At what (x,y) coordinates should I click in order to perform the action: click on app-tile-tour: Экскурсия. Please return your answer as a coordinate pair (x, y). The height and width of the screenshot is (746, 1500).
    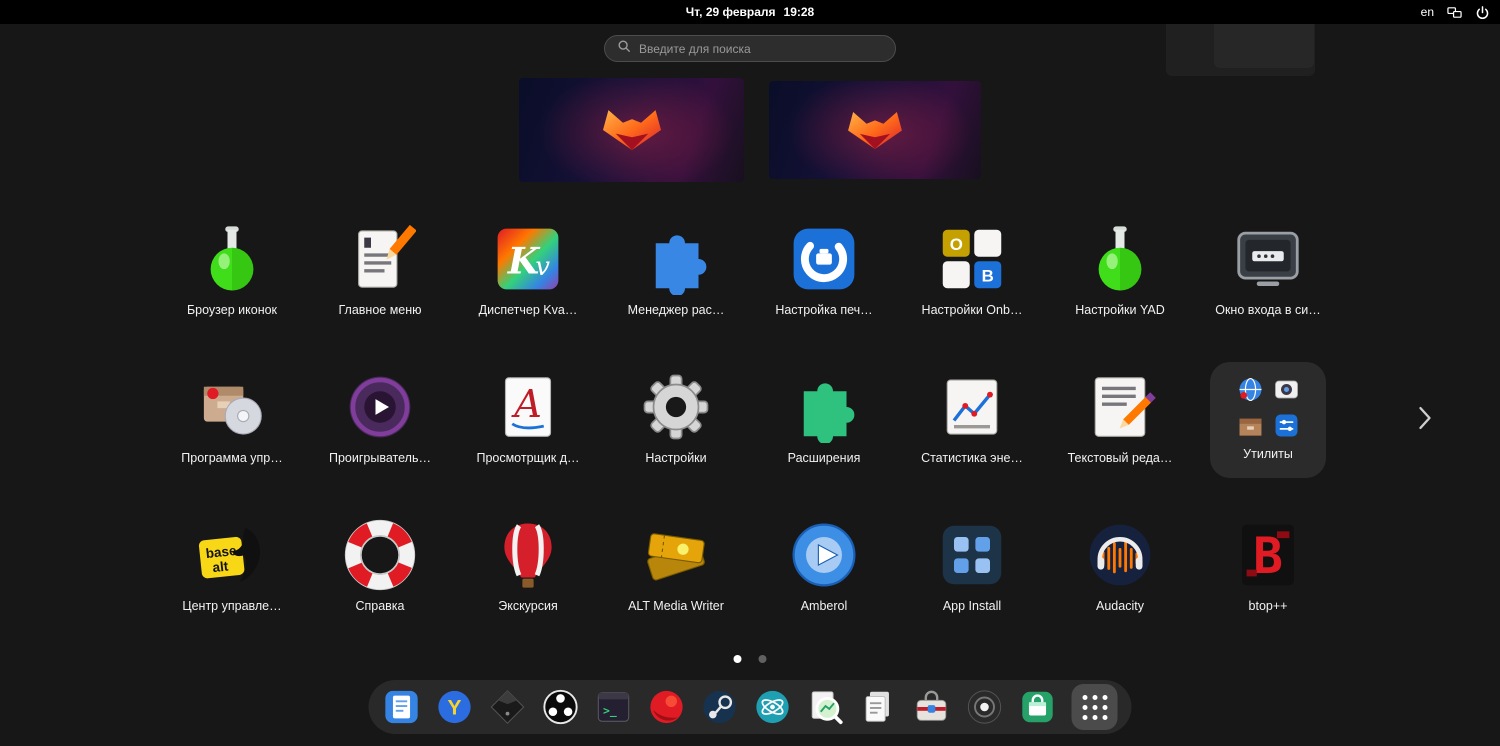
    Looking at the image, I should click on (528, 592).